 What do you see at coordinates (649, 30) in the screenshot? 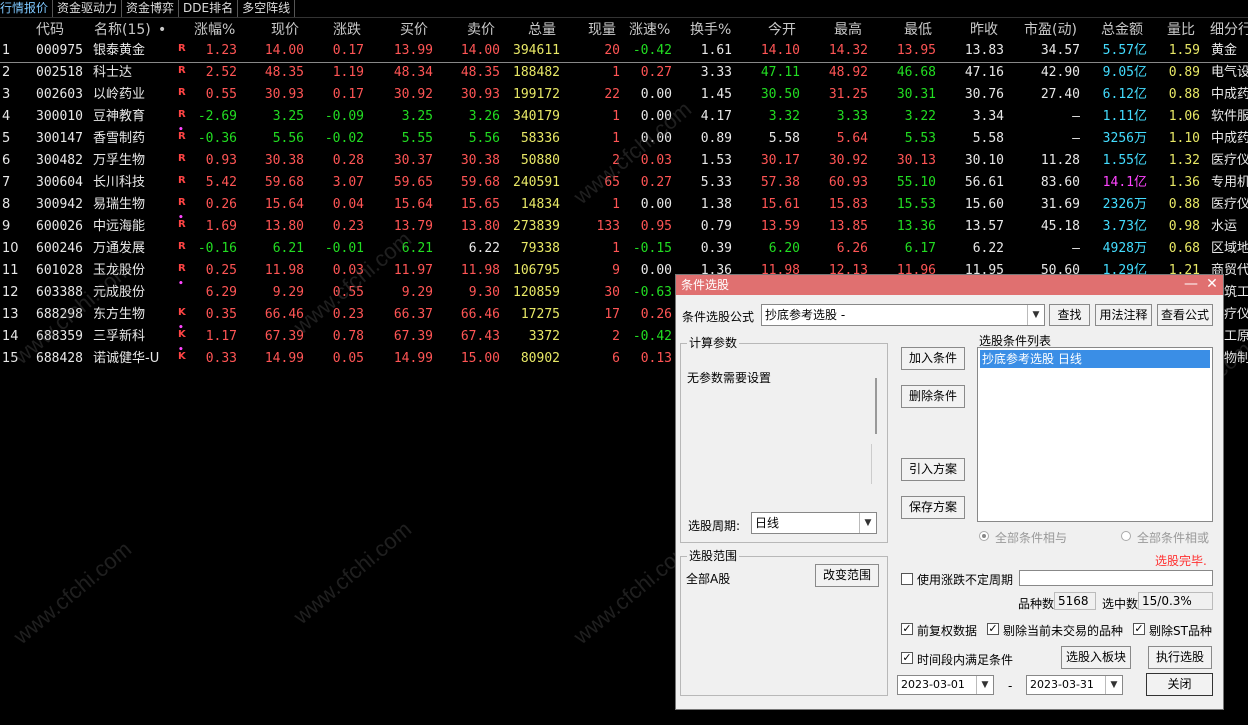
I see `header-speed: 涨速%` at bounding box center [649, 30].